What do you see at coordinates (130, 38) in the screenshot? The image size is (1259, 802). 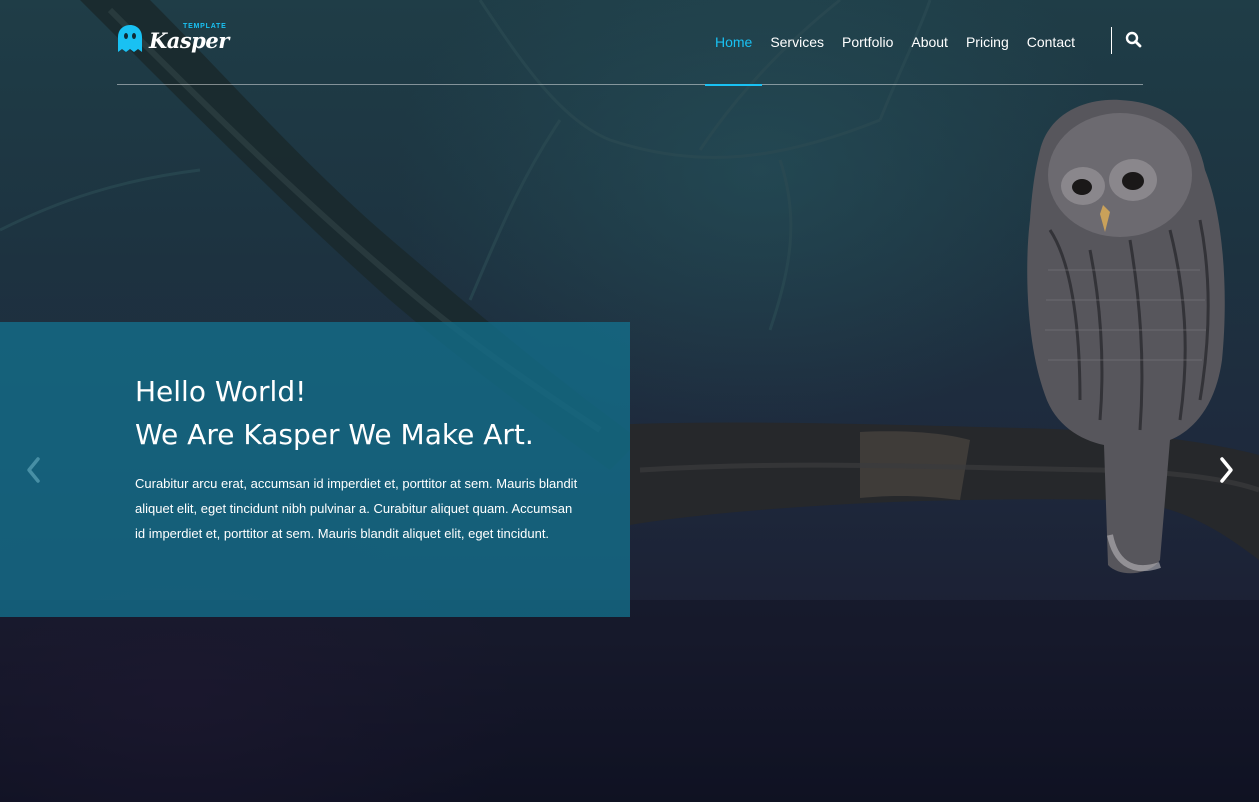 I see `ghost-logo-icon` at bounding box center [130, 38].